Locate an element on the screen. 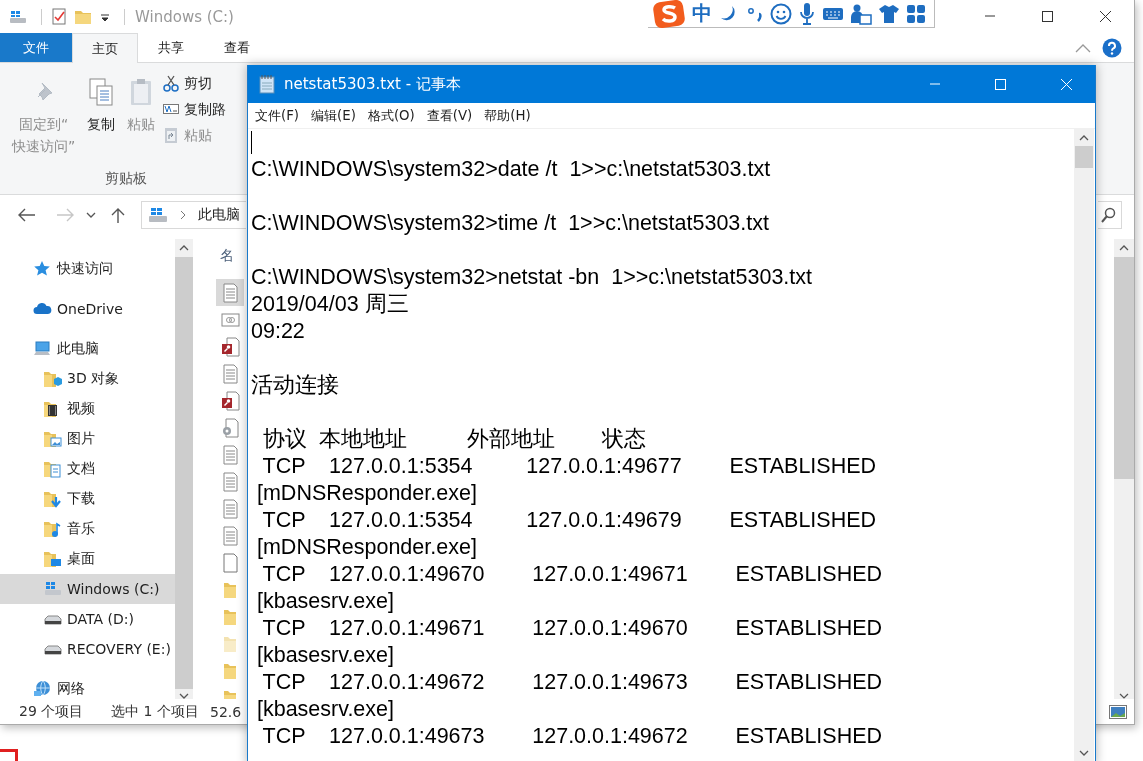 The image size is (1143, 761). text-line: TCP 127.0.0.1:49670 127.0.0.1:49671 ESTABLISHED is located at coordinates (572, 574).